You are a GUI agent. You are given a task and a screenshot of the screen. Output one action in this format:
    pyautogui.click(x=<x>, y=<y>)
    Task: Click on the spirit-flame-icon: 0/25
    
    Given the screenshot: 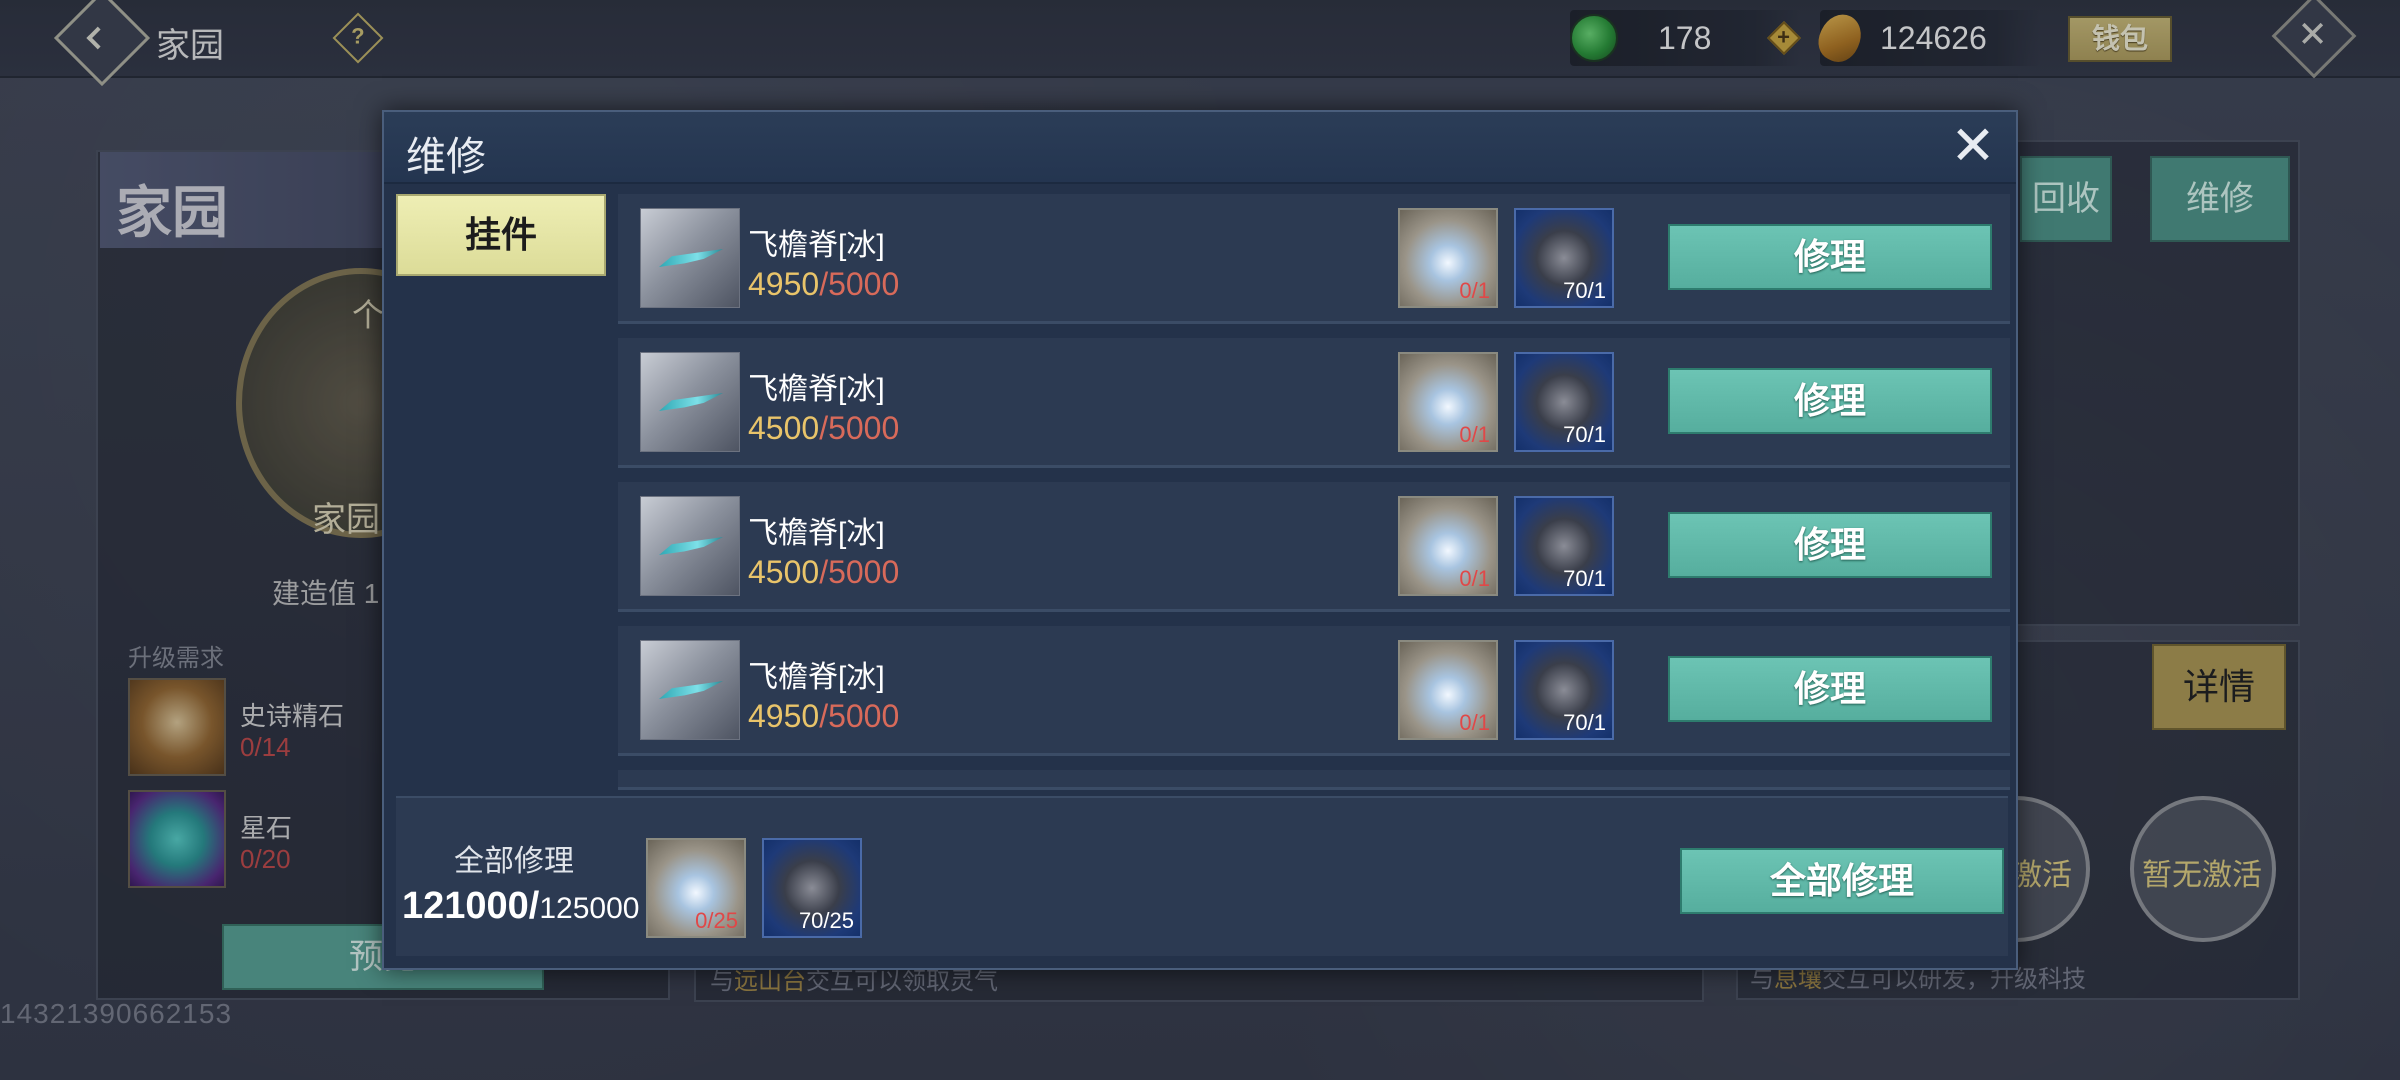 What is the action you would take?
    pyautogui.click(x=696, y=888)
    